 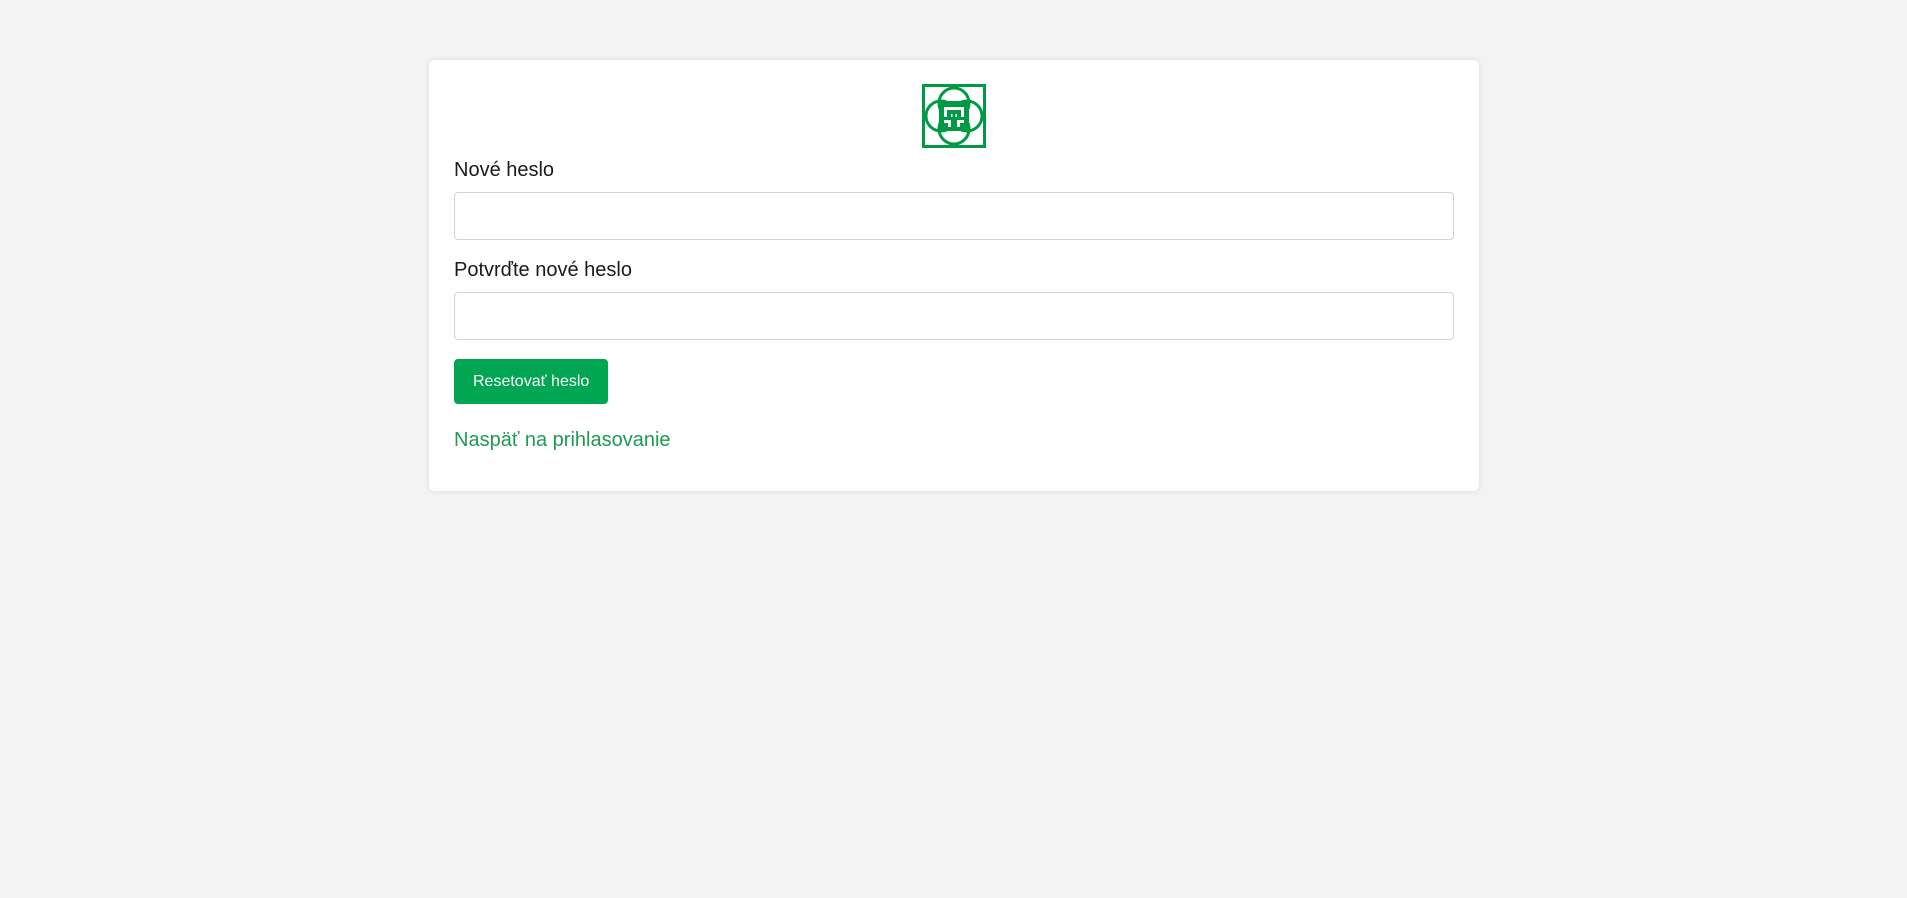 What do you see at coordinates (954, 216) in the screenshot?
I see `new-password-field` at bounding box center [954, 216].